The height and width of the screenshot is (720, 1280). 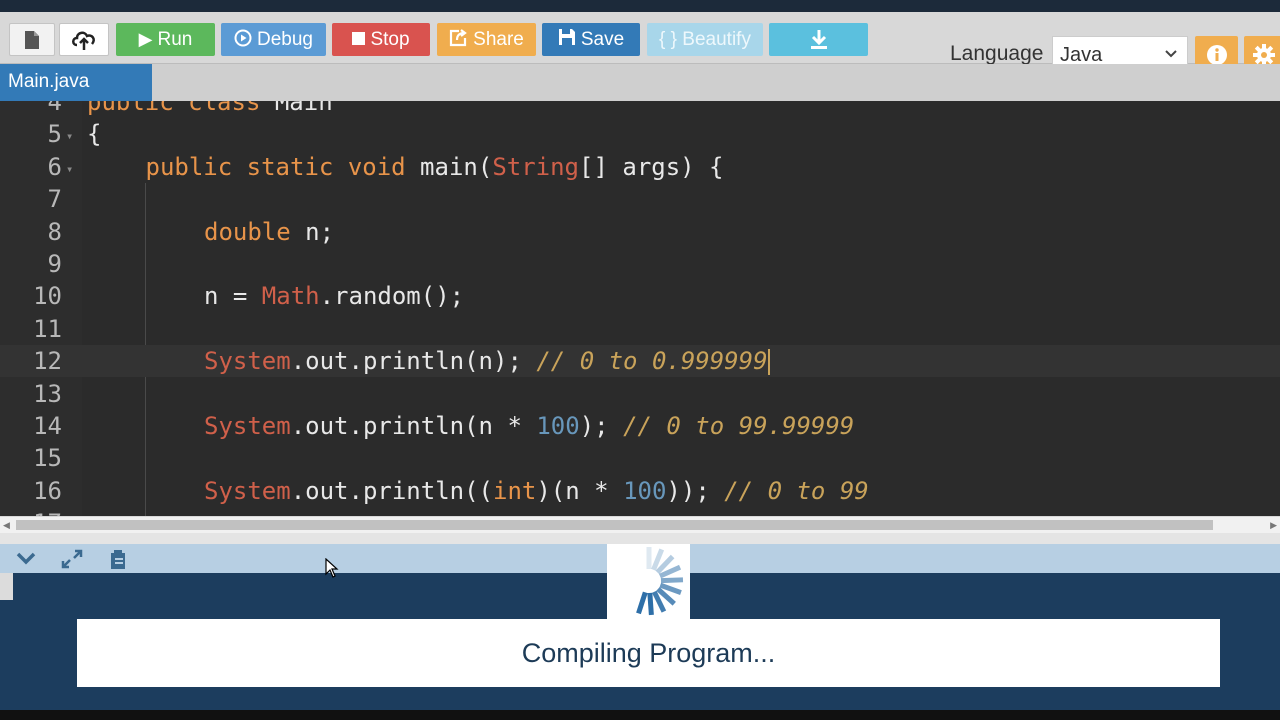 I want to click on debug-label: Debug, so click(x=285, y=39).